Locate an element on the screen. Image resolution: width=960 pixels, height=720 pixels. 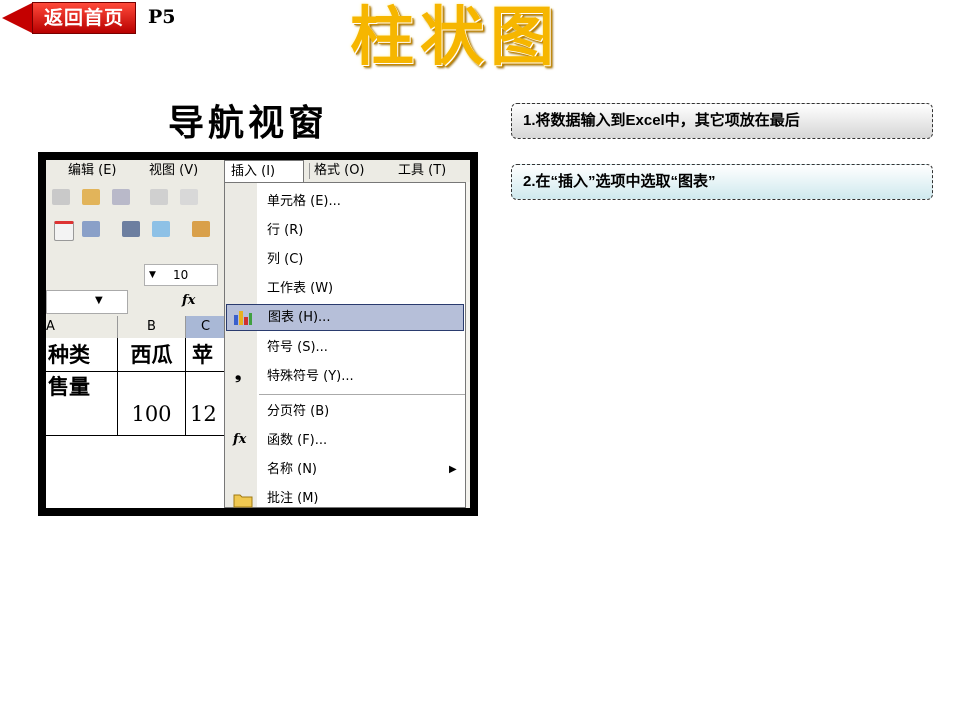
back-home-button: 返回首页 is located at coordinates (72, 18).